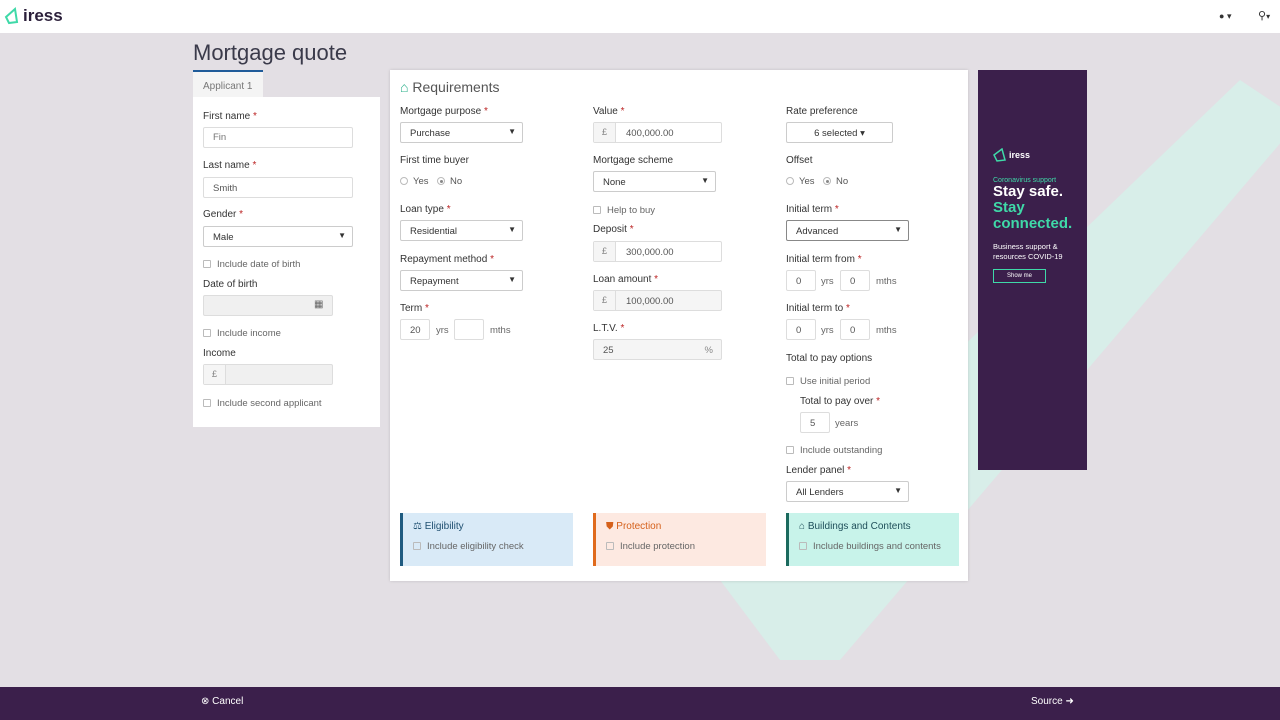  Describe the element at coordinates (434, 160) in the screenshot. I see `first-time-buyer-label: First time buyer` at that location.